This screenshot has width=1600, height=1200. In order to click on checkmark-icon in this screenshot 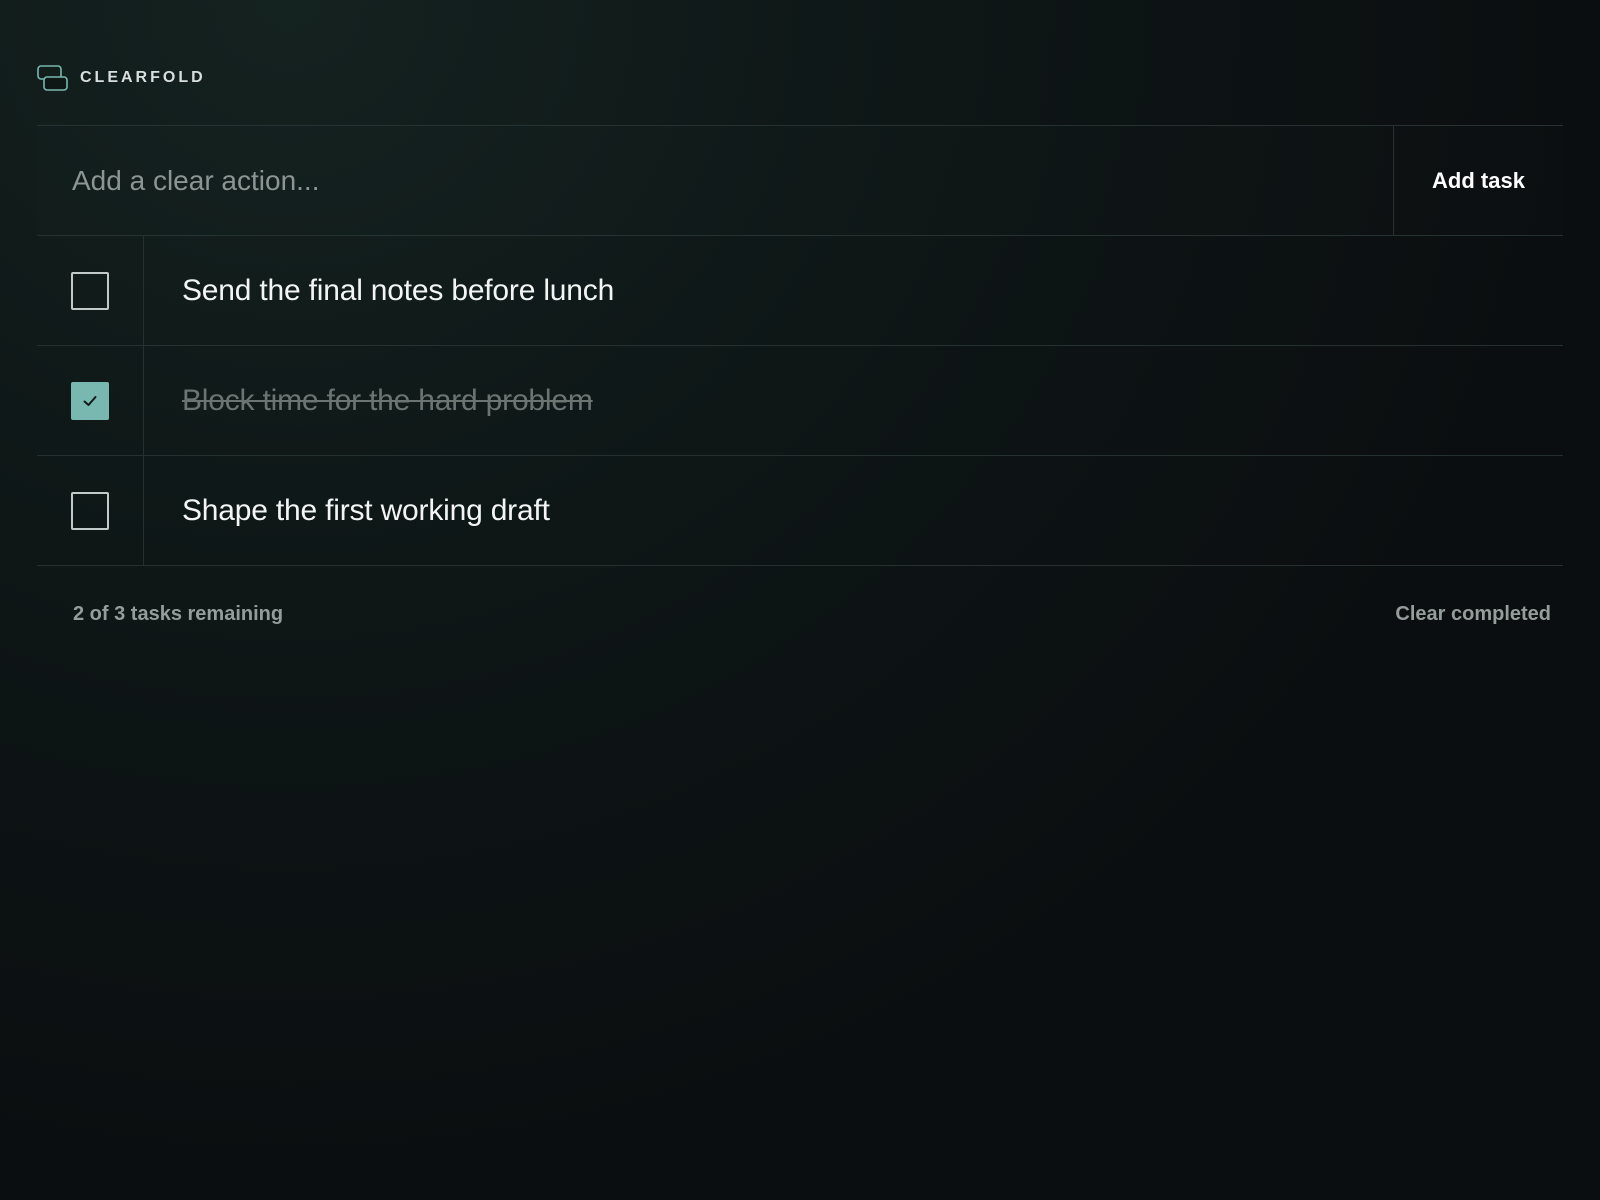, I will do `click(89, 400)`.